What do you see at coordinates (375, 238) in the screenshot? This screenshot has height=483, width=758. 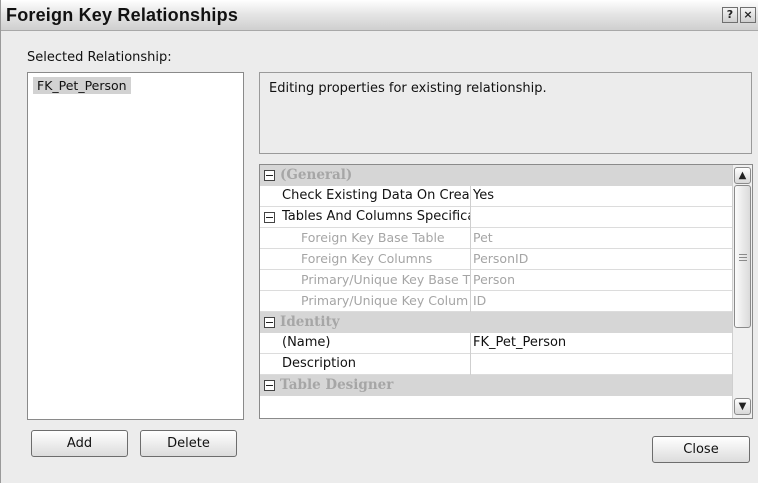 I see `property-name: Foreign Key Base Table` at bounding box center [375, 238].